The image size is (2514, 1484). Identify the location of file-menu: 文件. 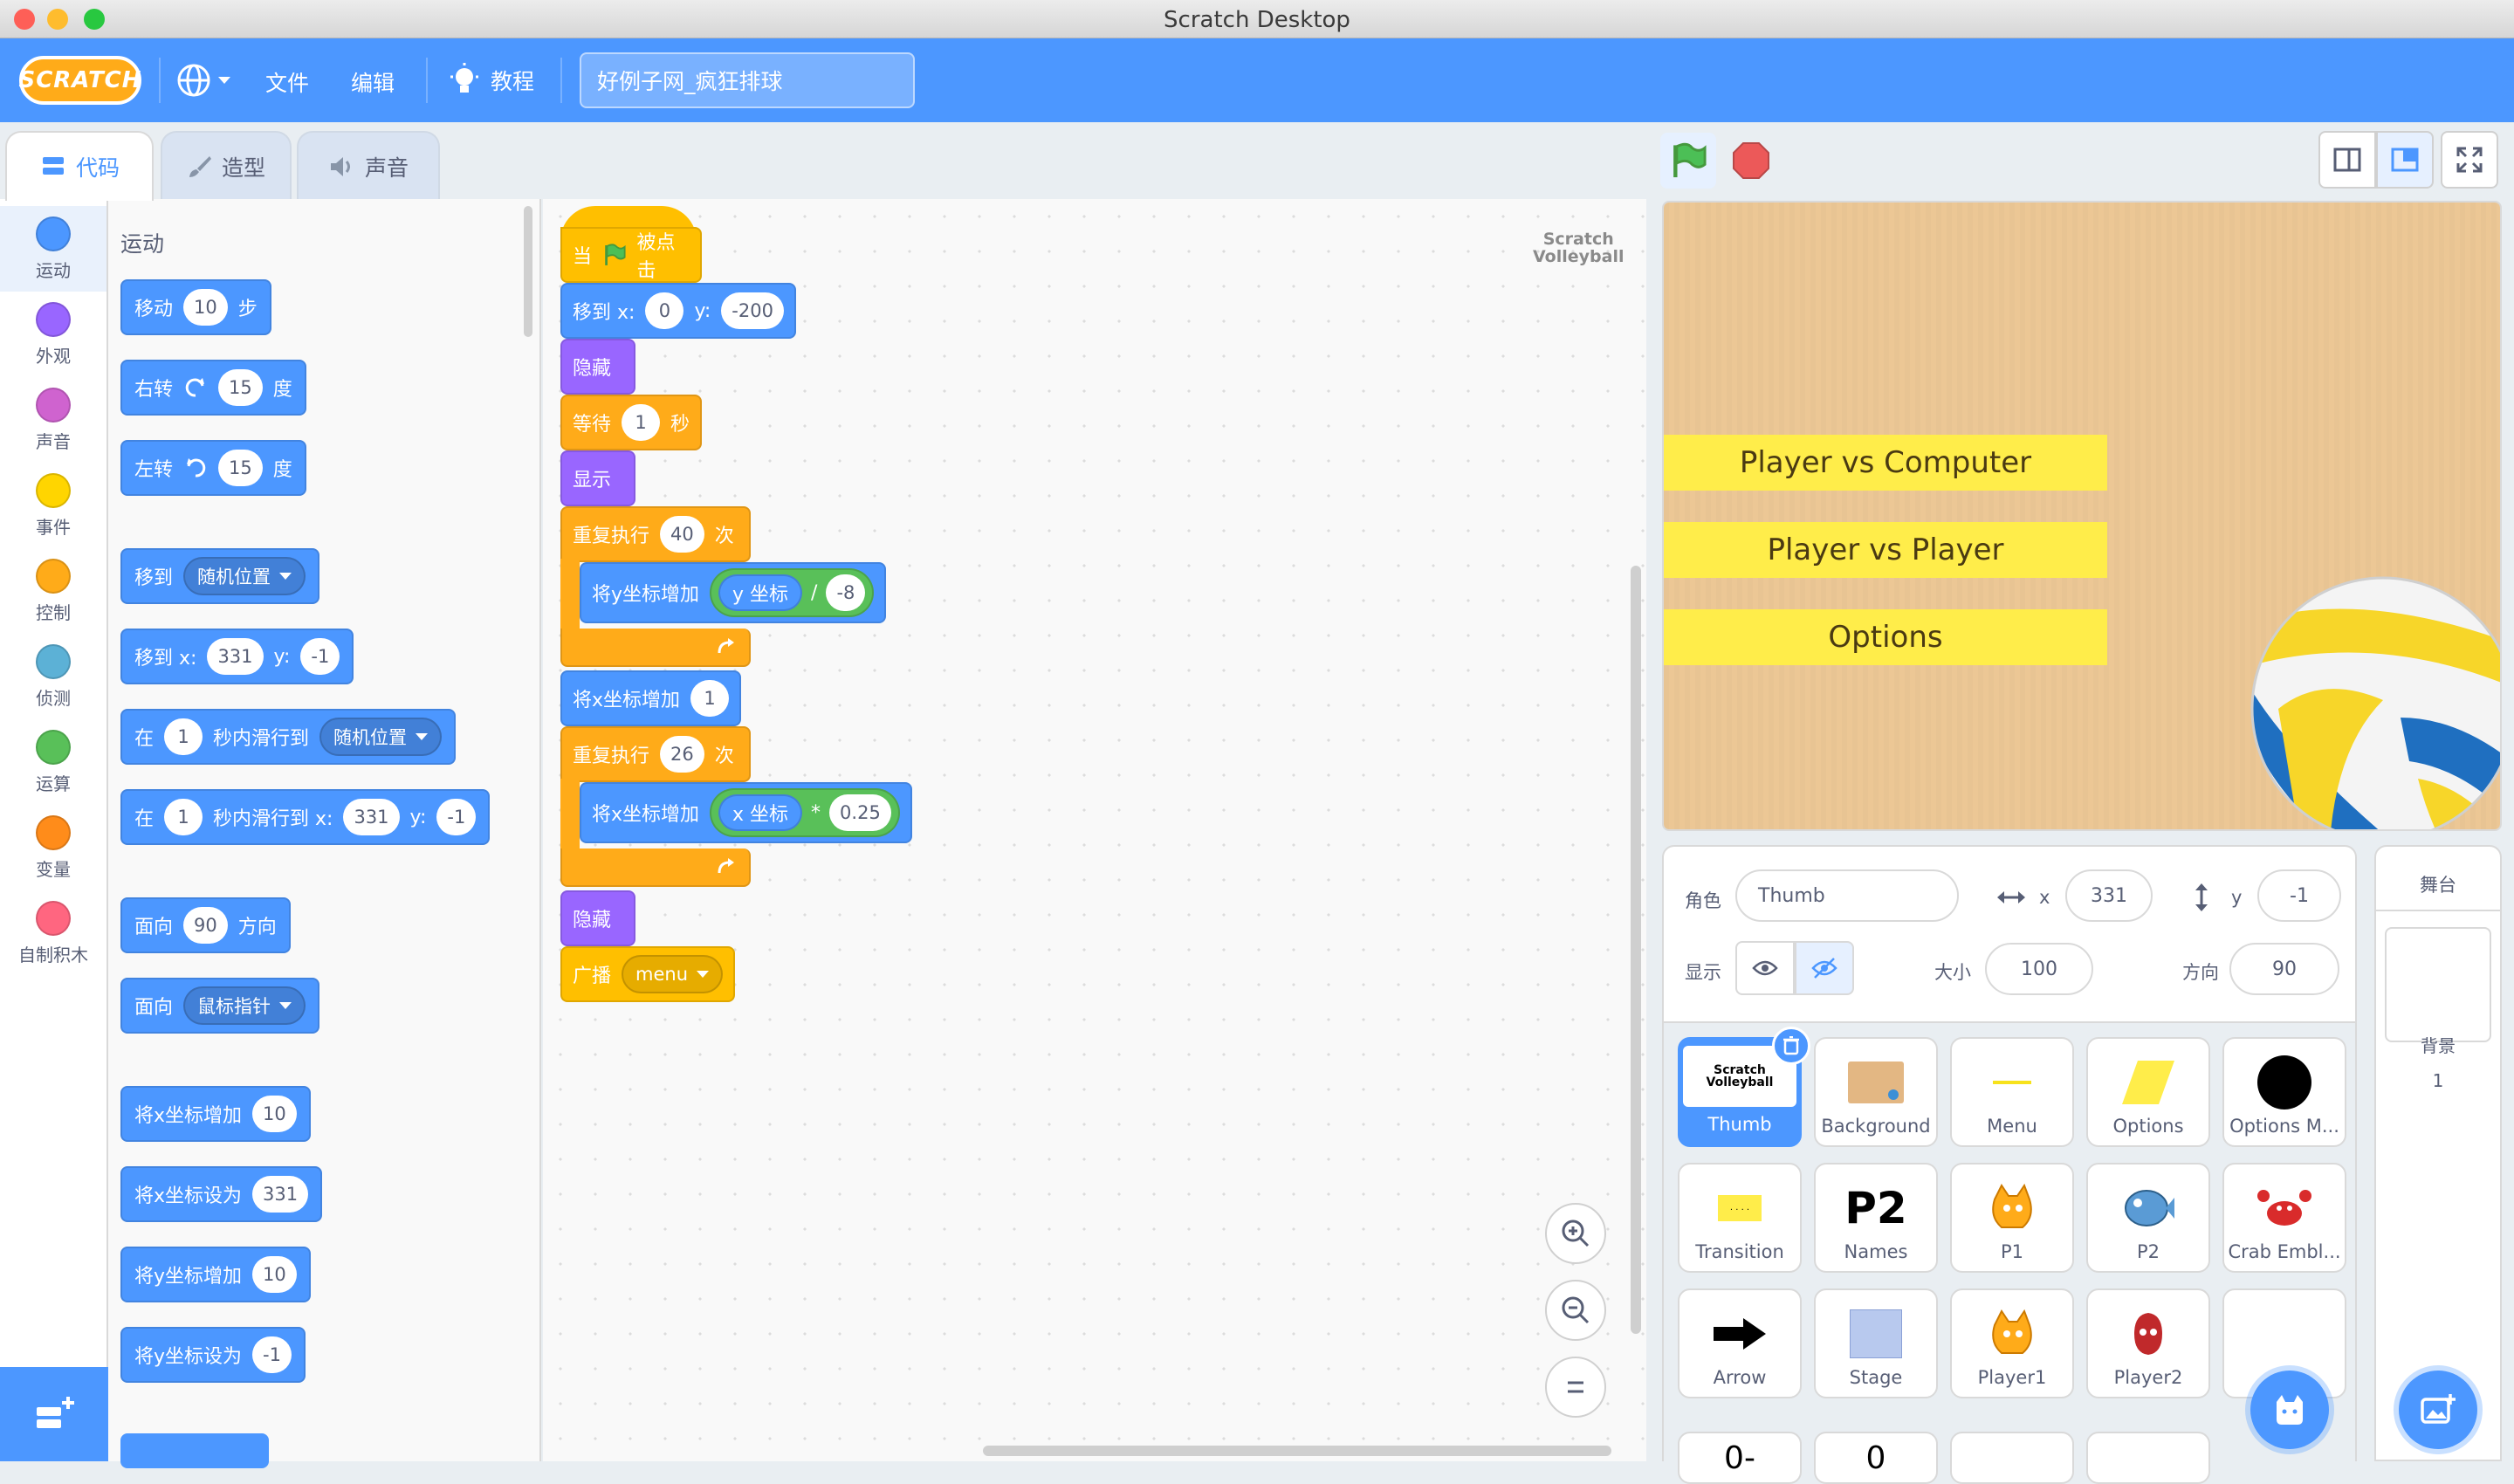
(287, 82).